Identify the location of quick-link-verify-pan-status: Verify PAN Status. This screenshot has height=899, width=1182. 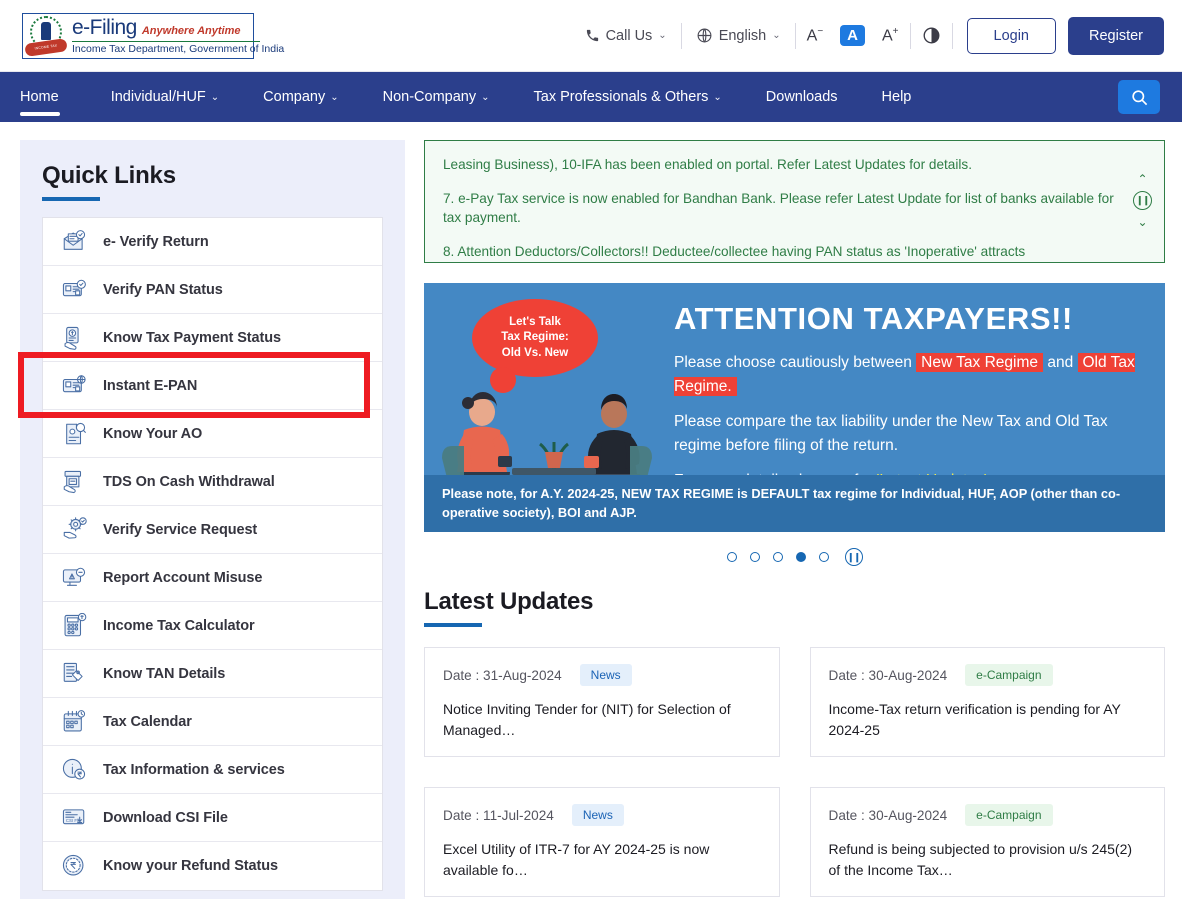
(212, 290).